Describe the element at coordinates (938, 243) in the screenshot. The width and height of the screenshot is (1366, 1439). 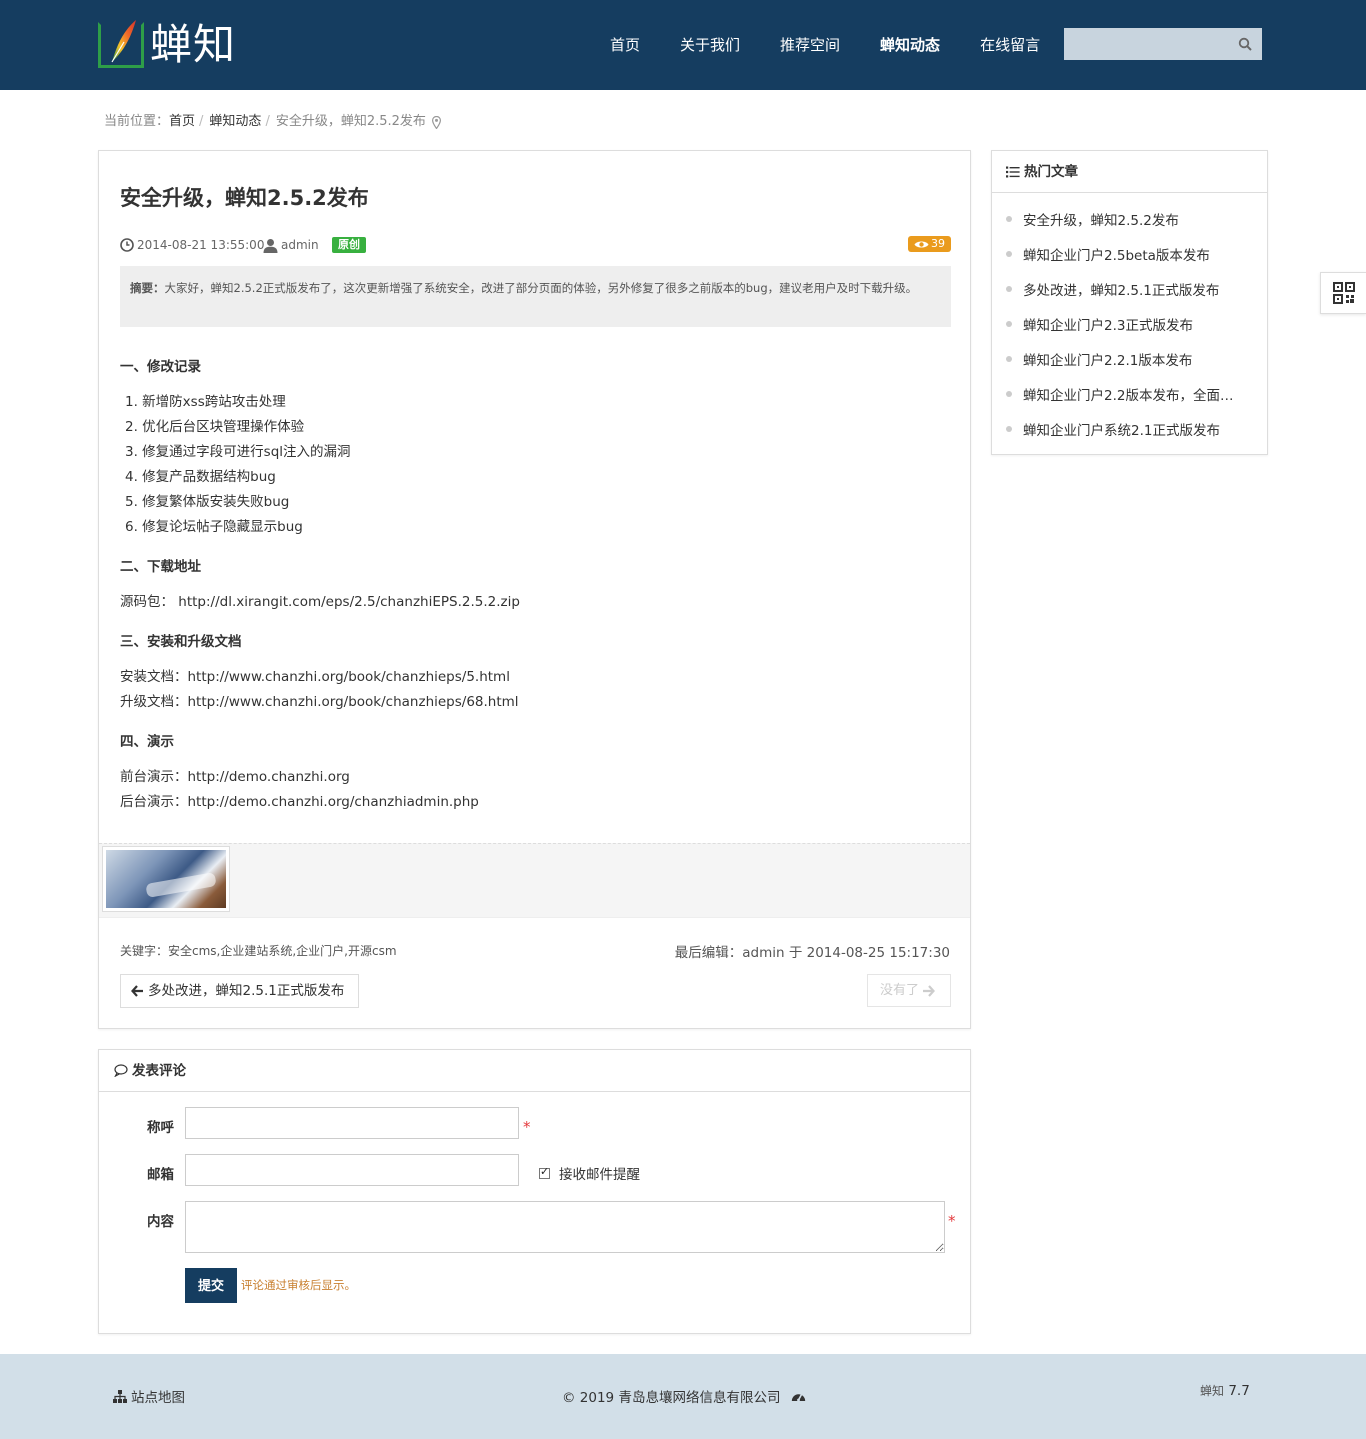
I see `views-count: 39` at that location.